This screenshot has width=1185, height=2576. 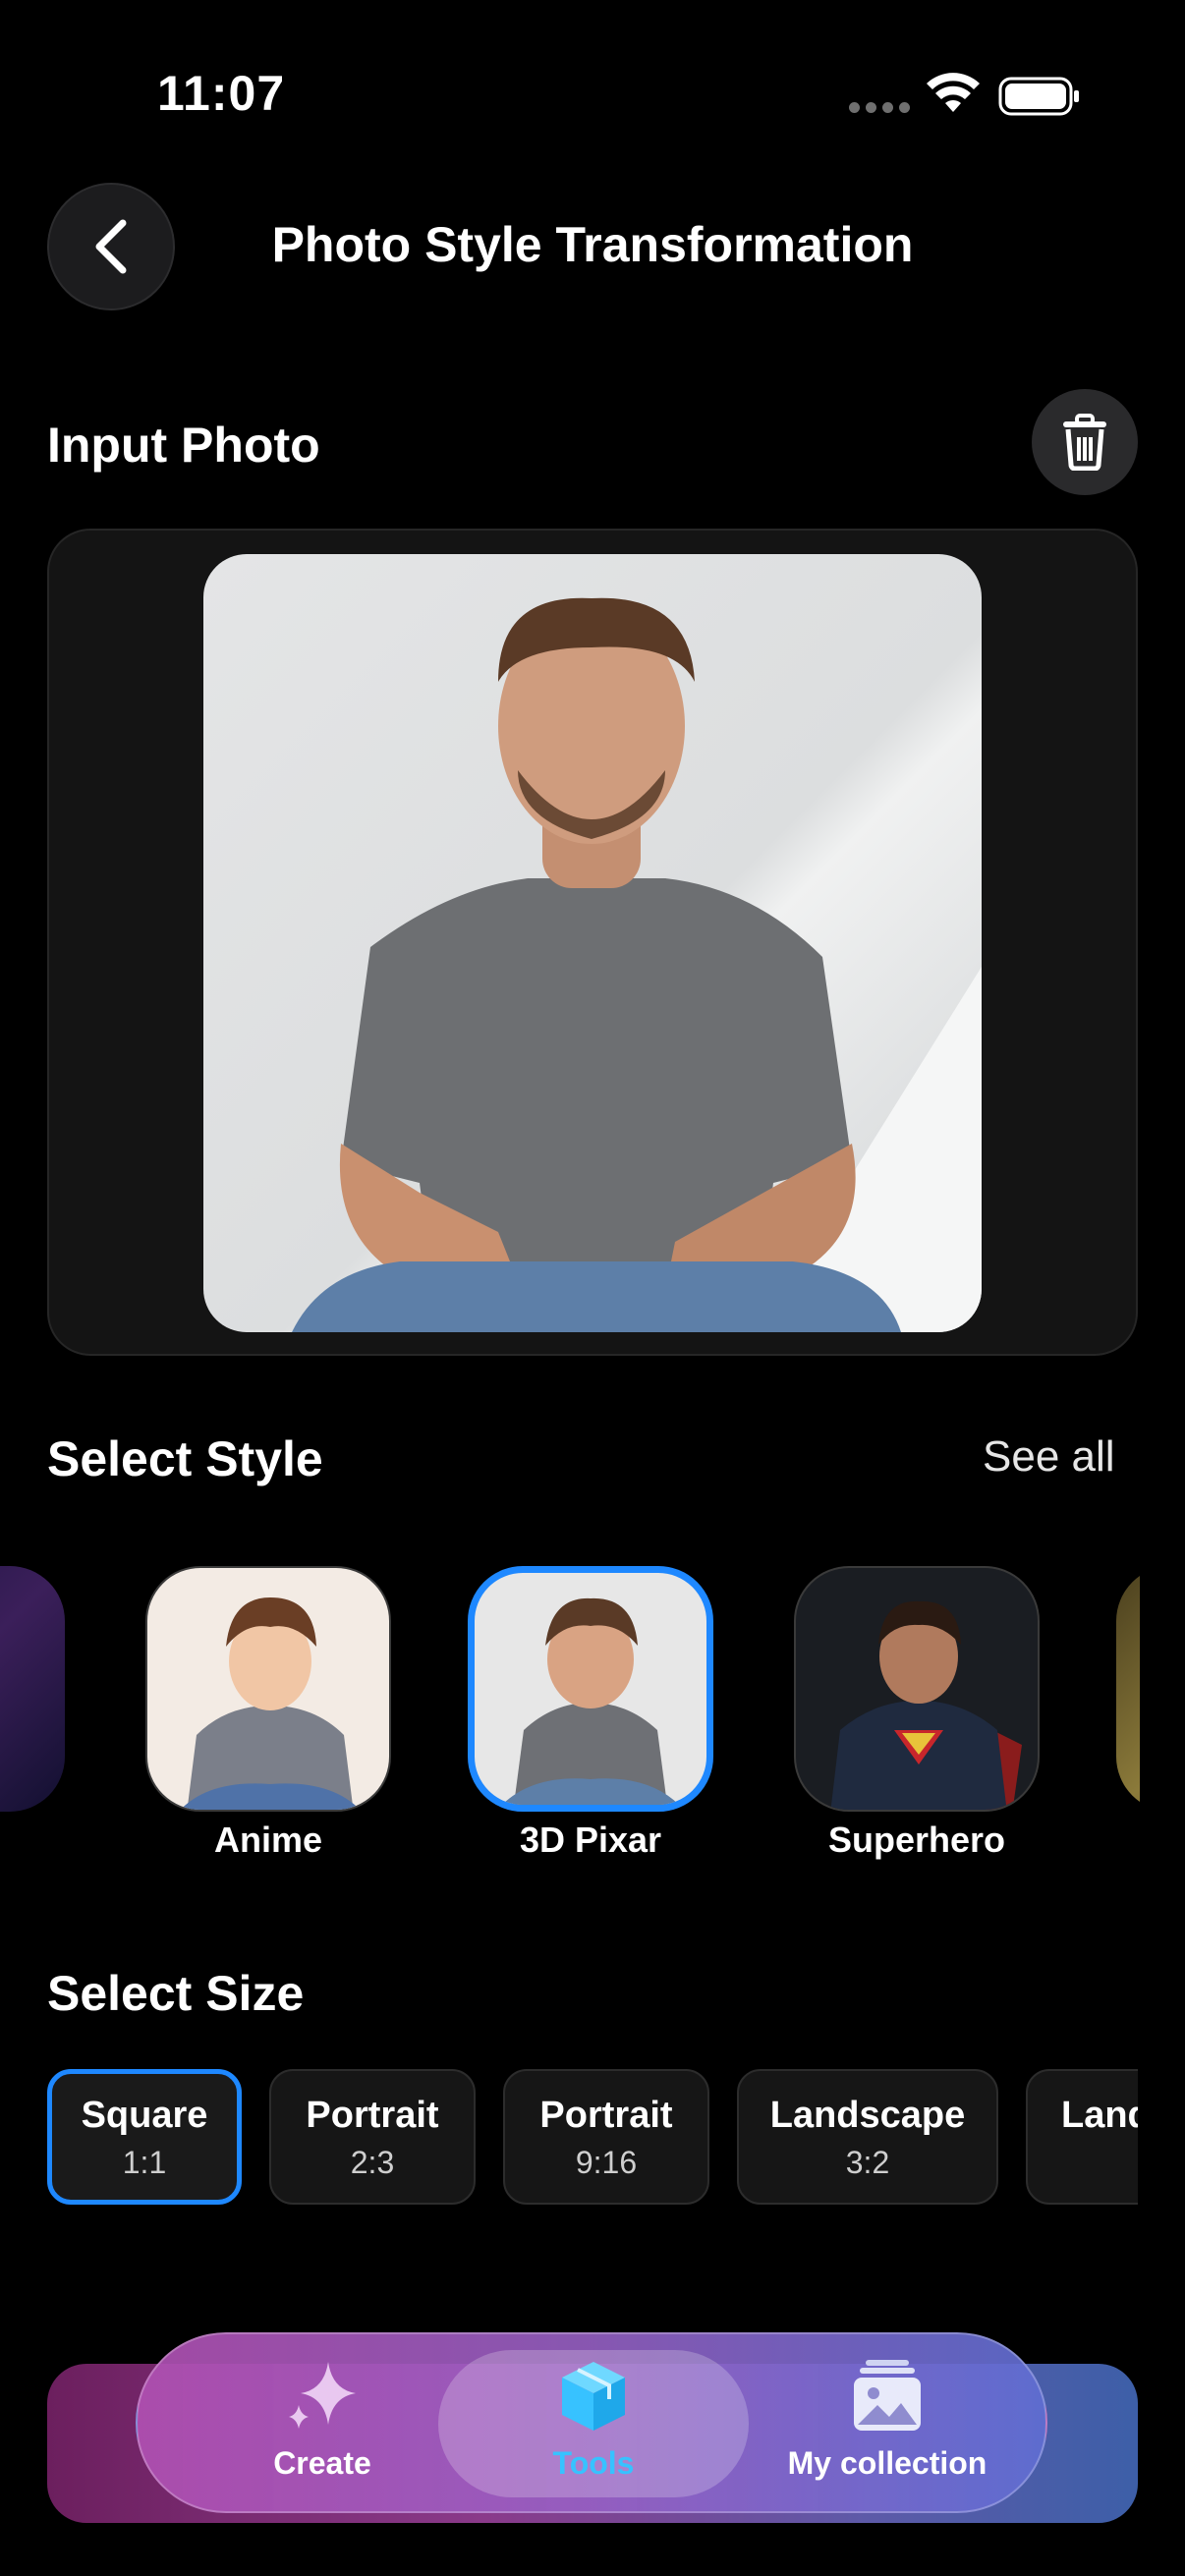 What do you see at coordinates (322, 2395) in the screenshot?
I see `sparkle-icon` at bounding box center [322, 2395].